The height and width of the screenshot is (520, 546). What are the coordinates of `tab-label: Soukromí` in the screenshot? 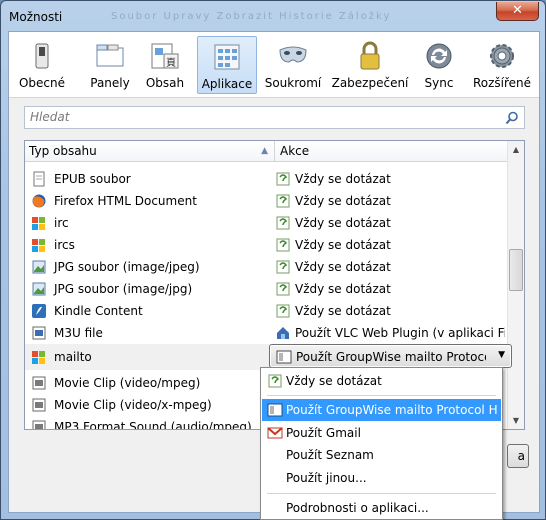 It's located at (293, 83).